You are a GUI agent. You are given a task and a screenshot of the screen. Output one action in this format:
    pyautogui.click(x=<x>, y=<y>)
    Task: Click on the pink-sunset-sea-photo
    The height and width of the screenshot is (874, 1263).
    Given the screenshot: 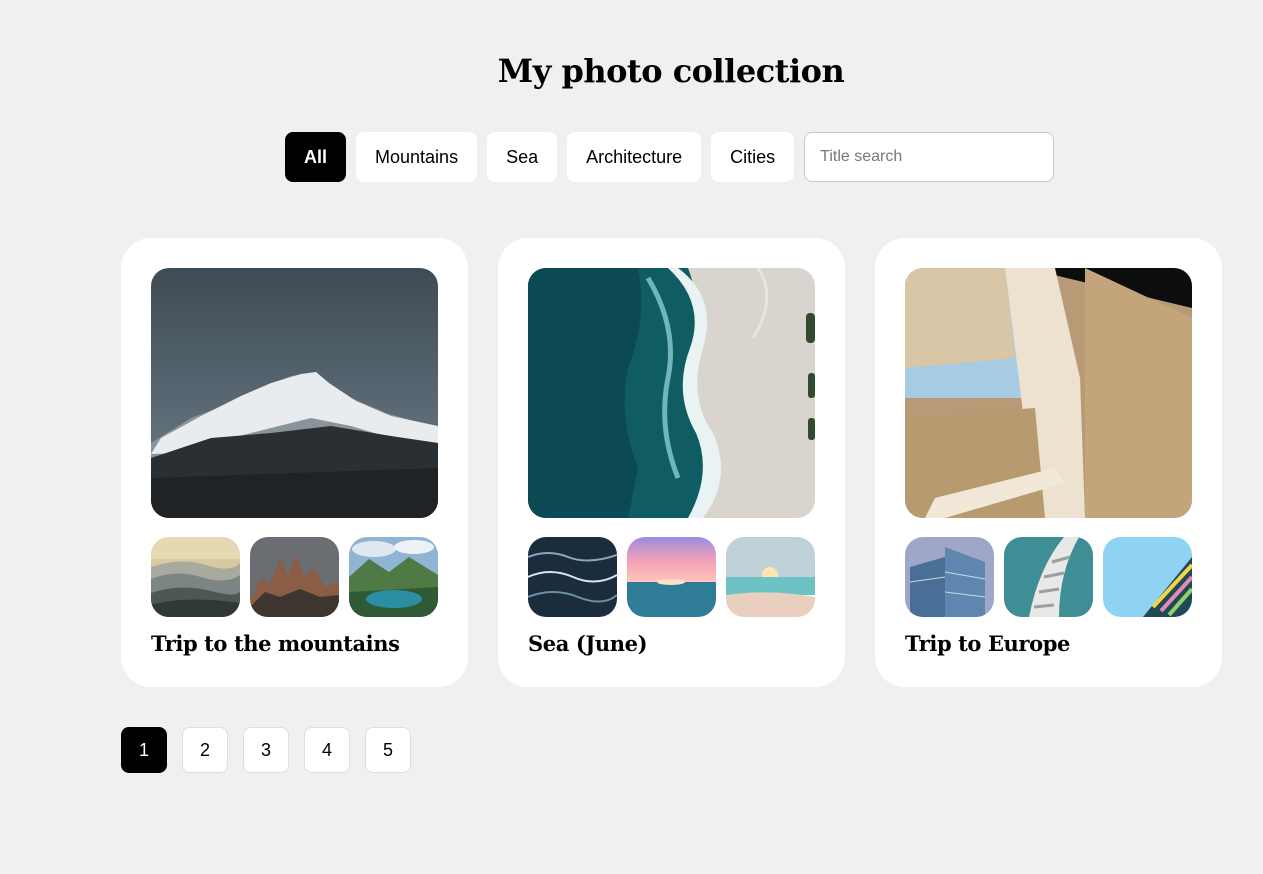 What is the action you would take?
    pyautogui.click(x=671, y=577)
    